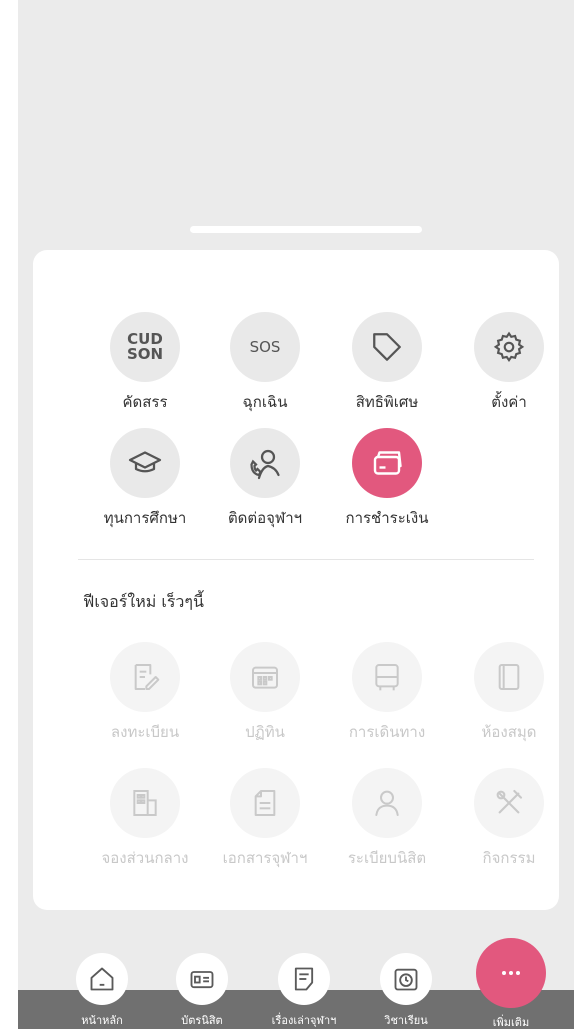  Describe the element at coordinates (406, 979) in the screenshot. I see `class-clock-icon` at that location.